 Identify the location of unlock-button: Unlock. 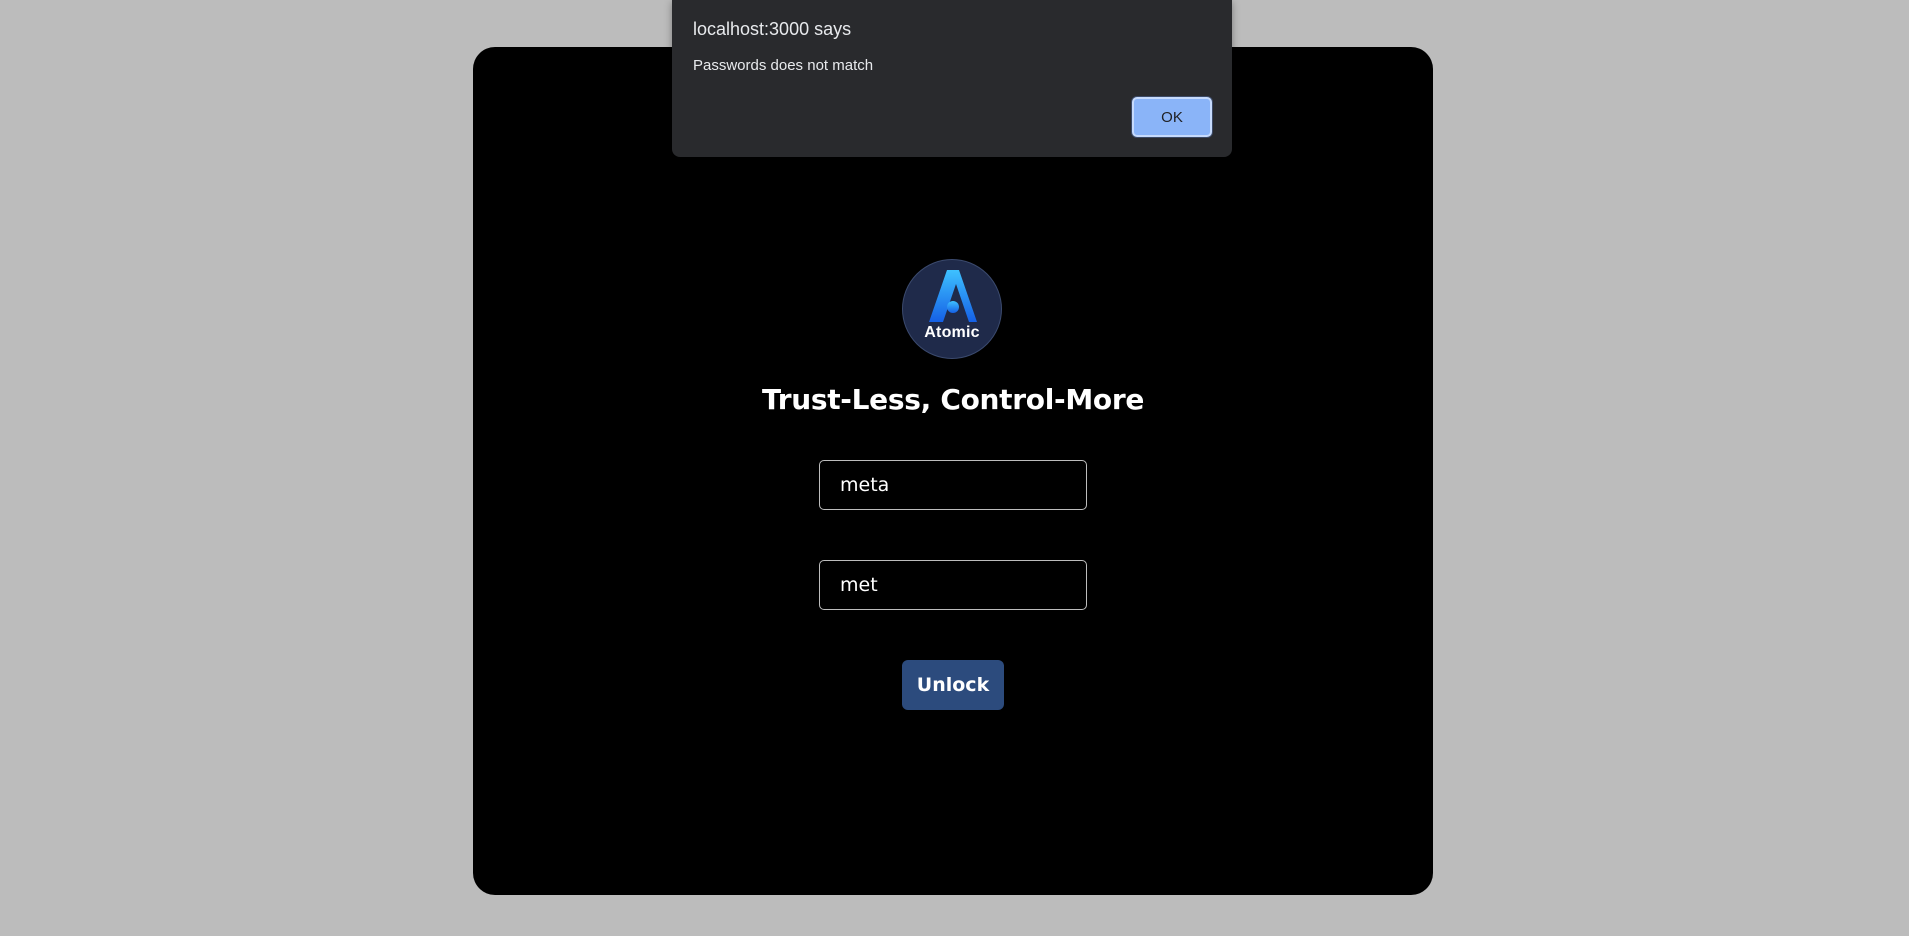
(953, 685).